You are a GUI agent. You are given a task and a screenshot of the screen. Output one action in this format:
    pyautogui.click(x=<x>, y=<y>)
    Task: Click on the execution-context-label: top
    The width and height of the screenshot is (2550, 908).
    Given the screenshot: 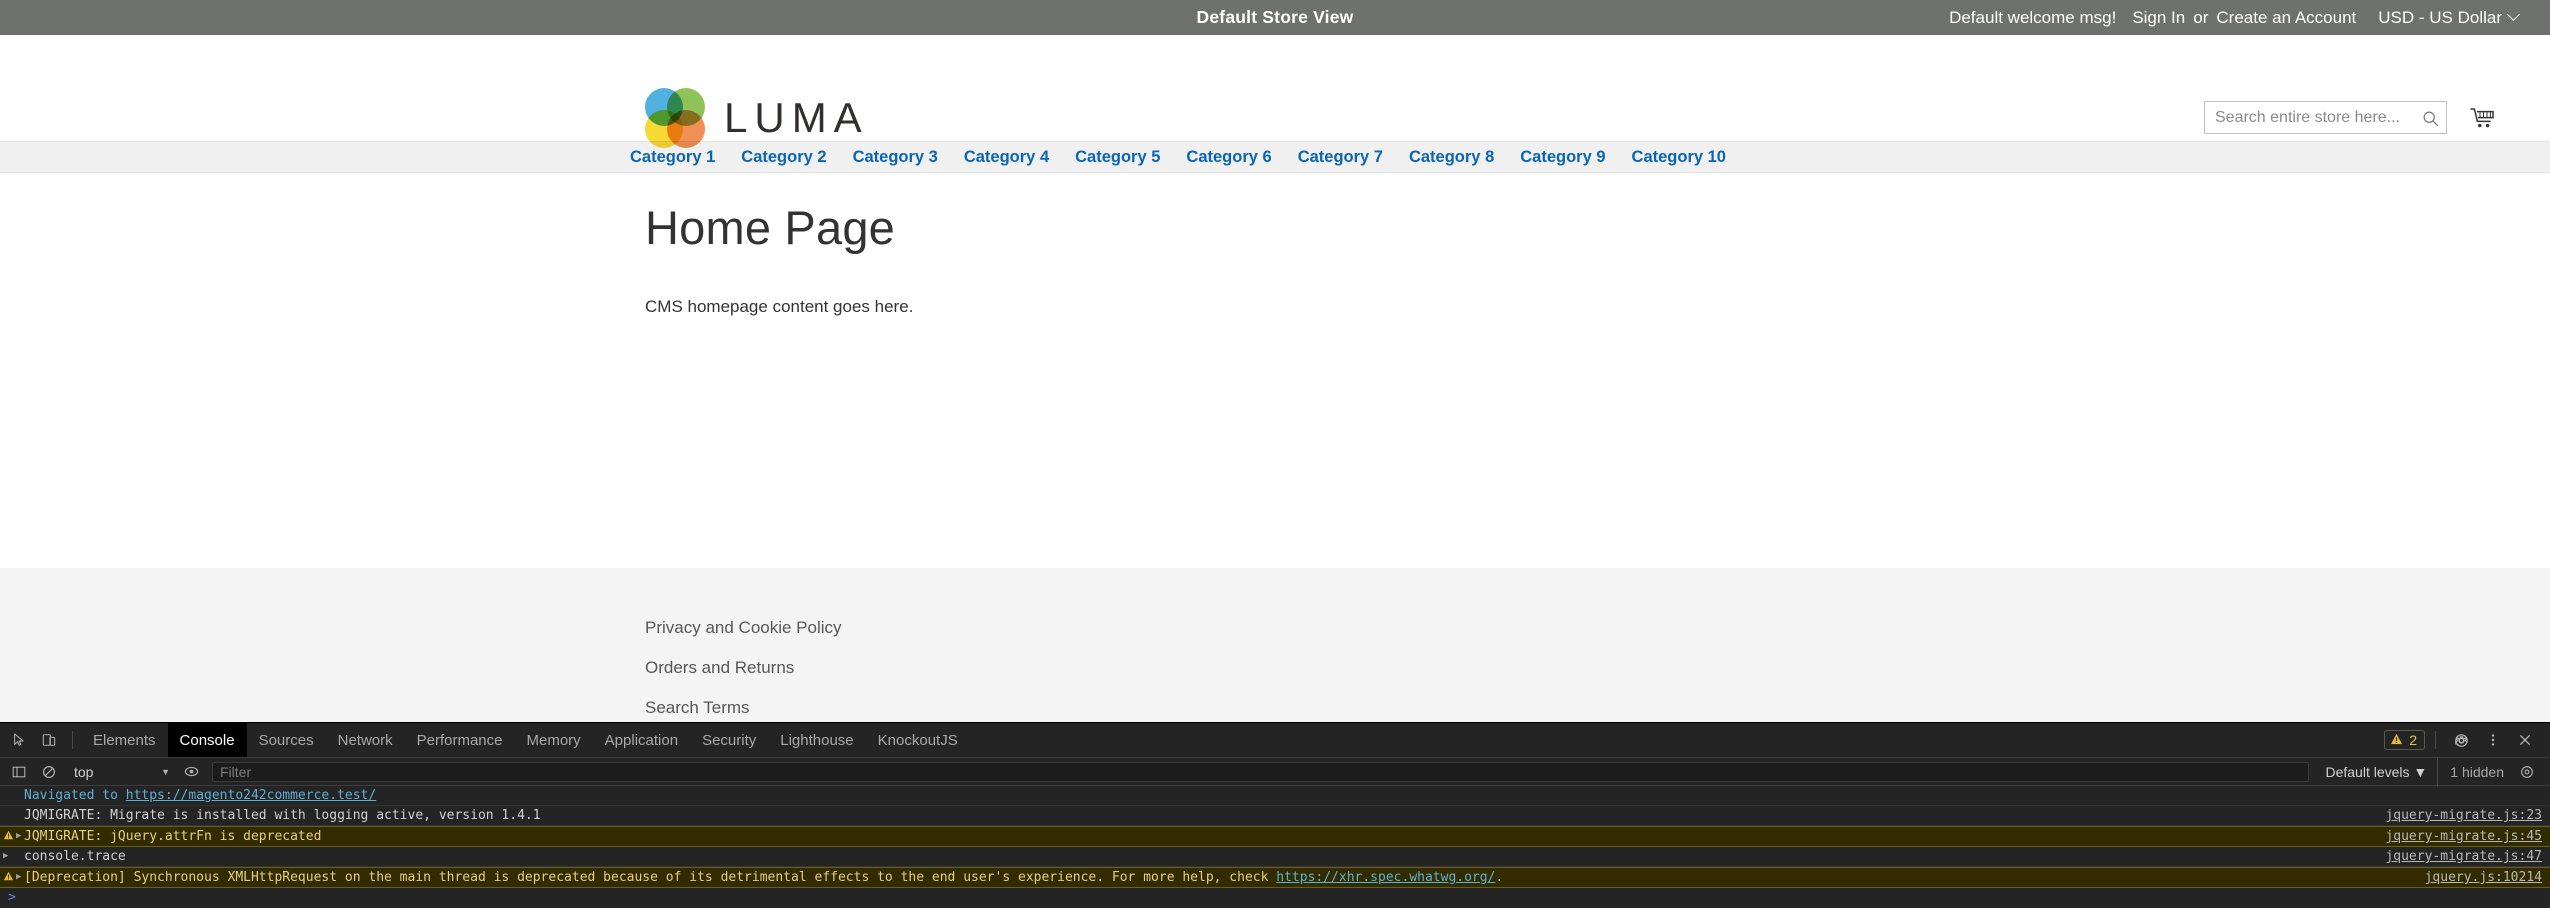 What is the action you would take?
    pyautogui.click(x=84, y=771)
    